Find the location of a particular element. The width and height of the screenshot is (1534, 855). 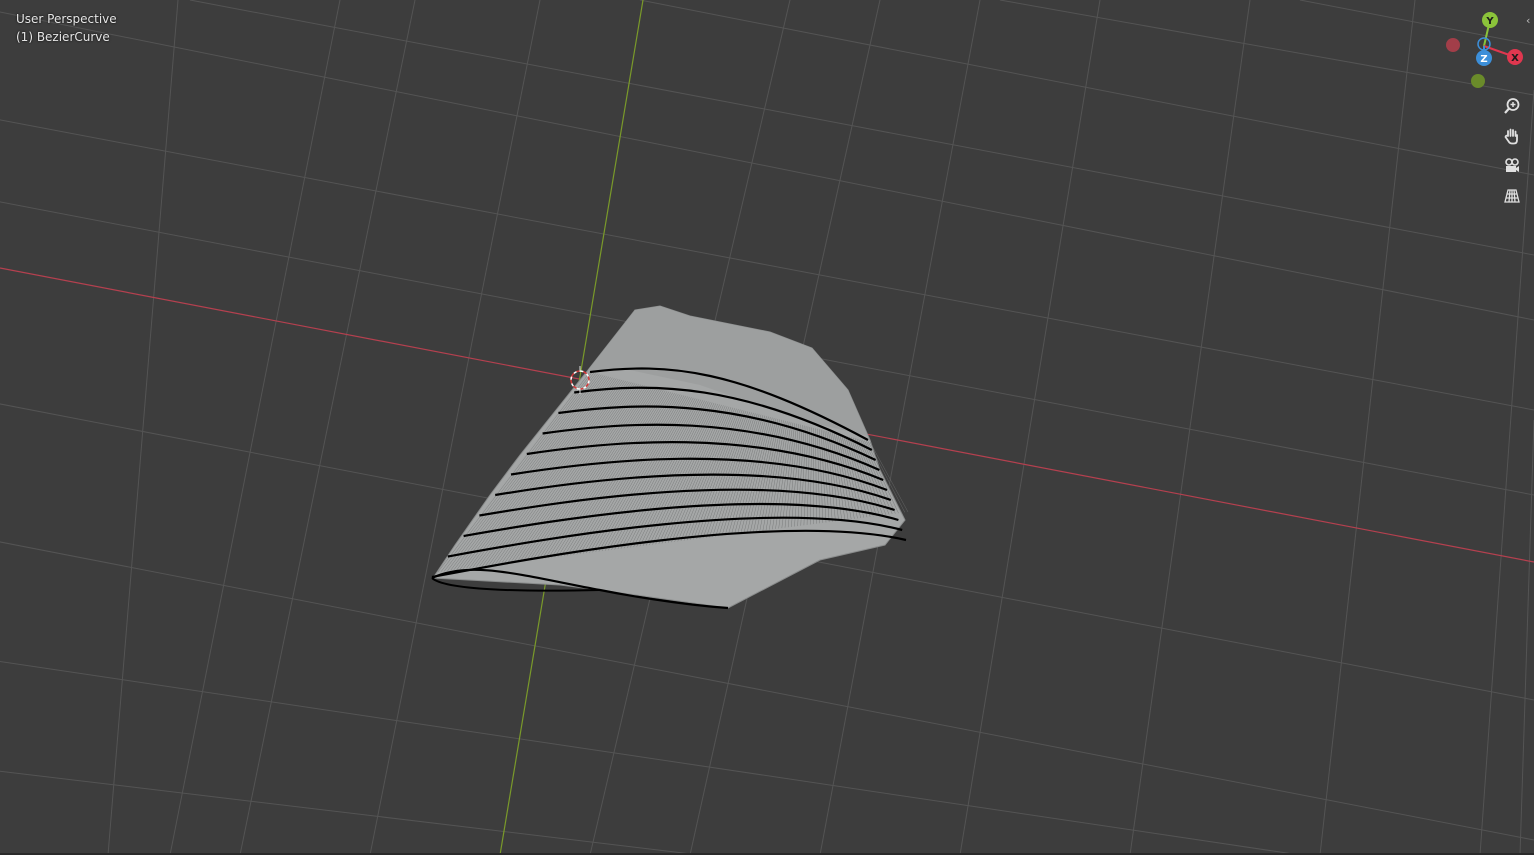

svg-text: Y is located at coordinates (1489, 21).